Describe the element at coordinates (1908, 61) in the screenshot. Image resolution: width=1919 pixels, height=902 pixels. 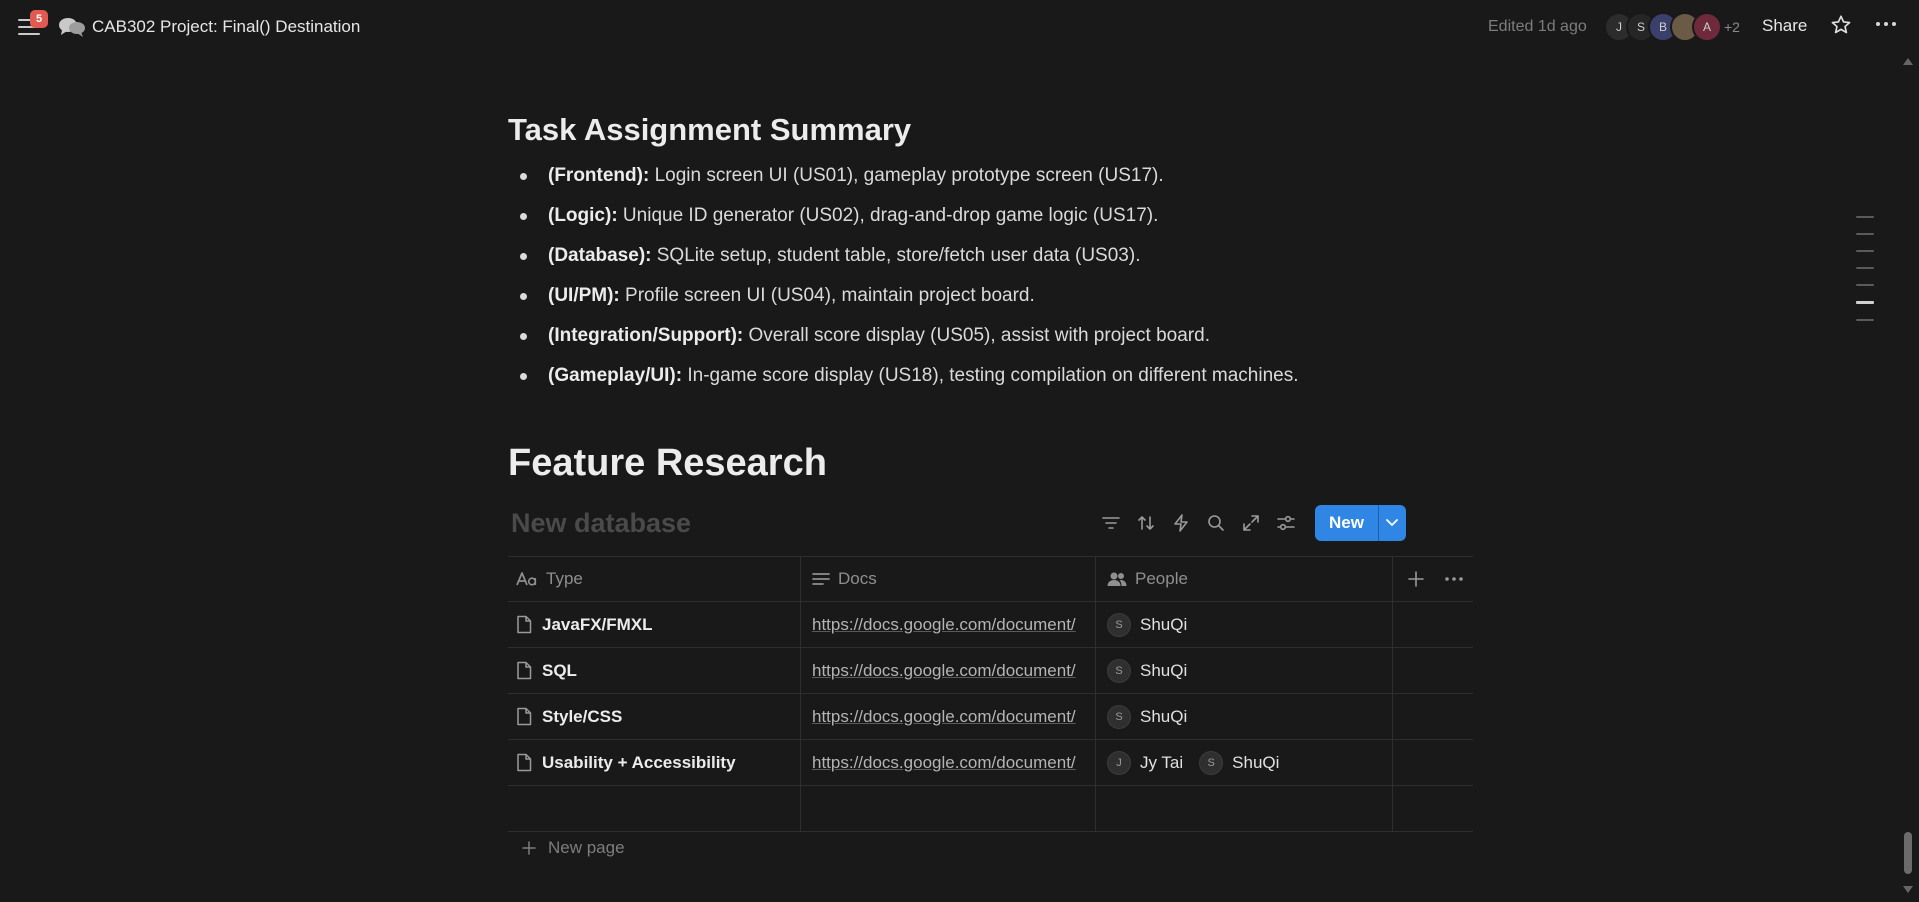
I see `scroll-up-arrow-icon` at that location.